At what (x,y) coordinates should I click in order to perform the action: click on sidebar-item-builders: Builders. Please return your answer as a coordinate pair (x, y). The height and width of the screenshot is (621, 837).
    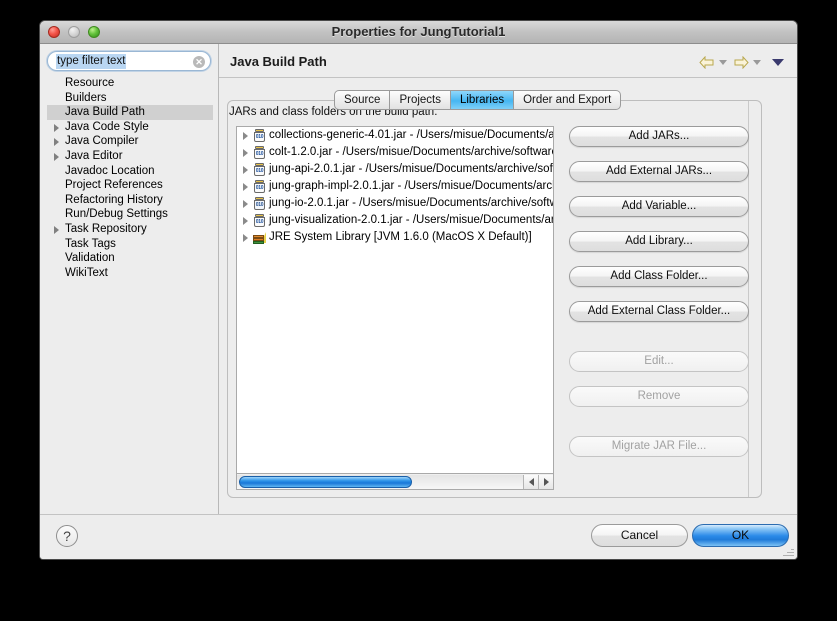
    Looking at the image, I should click on (130, 98).